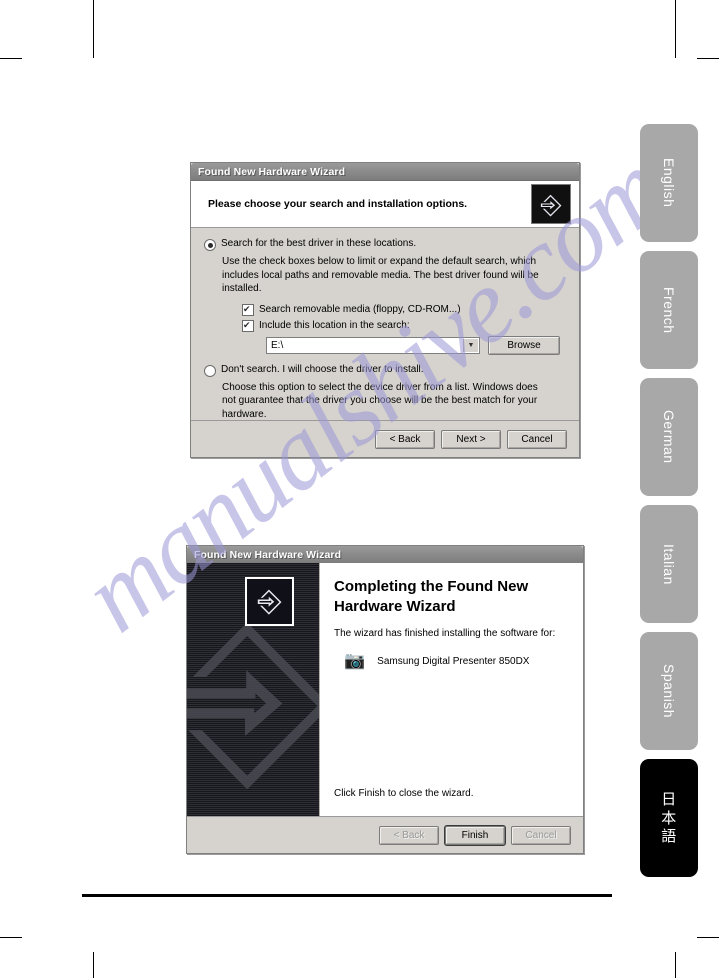  I want to click on language-tab-label: 日本語, so click(669, 817).